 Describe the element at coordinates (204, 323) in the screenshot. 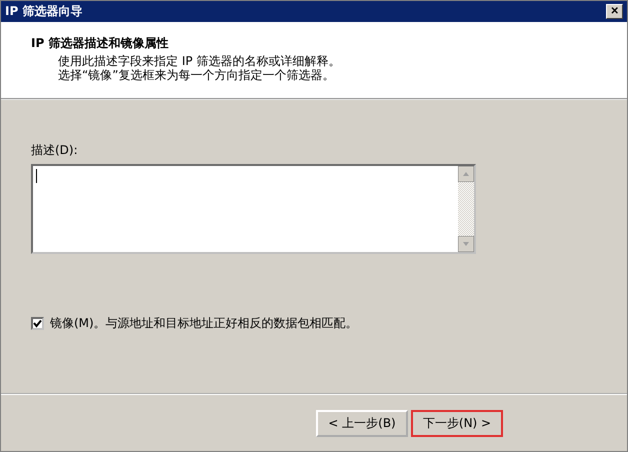

I see `checkbox-label: 镜像(M)。与源地址和目标地址正好相反的数据包相匹配。` at that location.